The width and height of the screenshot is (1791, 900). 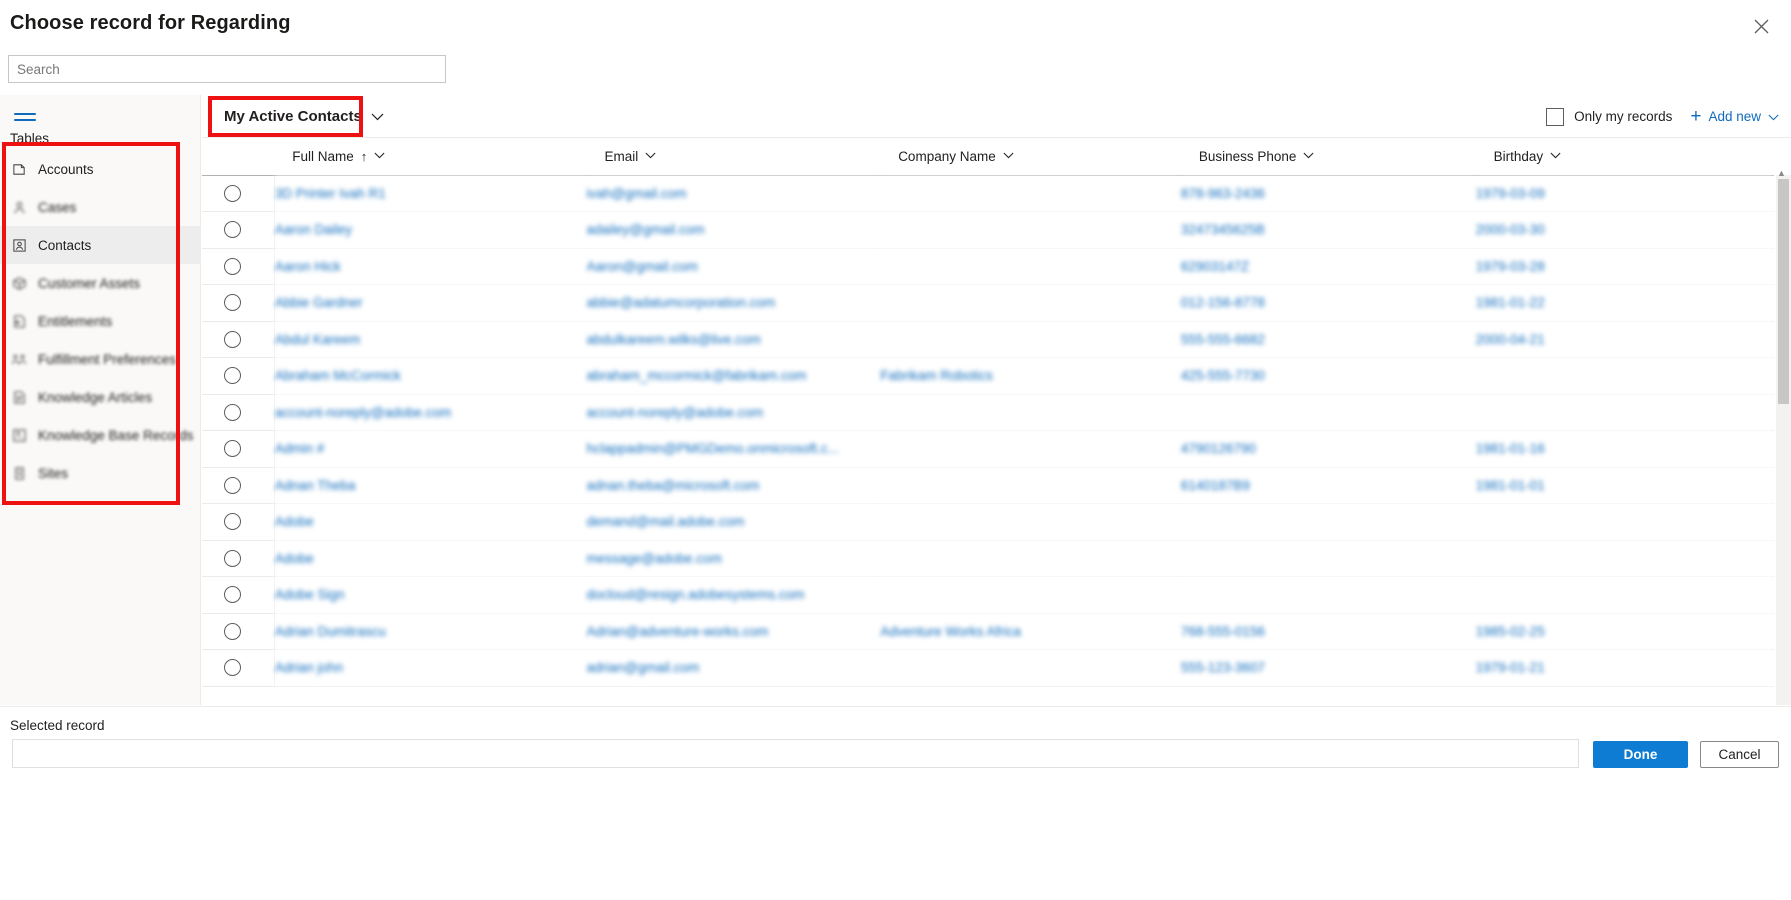 I want to click on only-my-records-toggle: Only my records, so click(x=1609, y=116).